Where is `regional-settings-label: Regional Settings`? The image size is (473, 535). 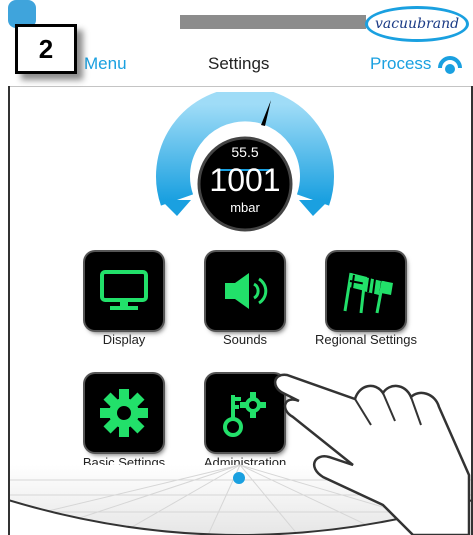 regional-settings-label: Regional Settings is located at coordinates (366, 339).